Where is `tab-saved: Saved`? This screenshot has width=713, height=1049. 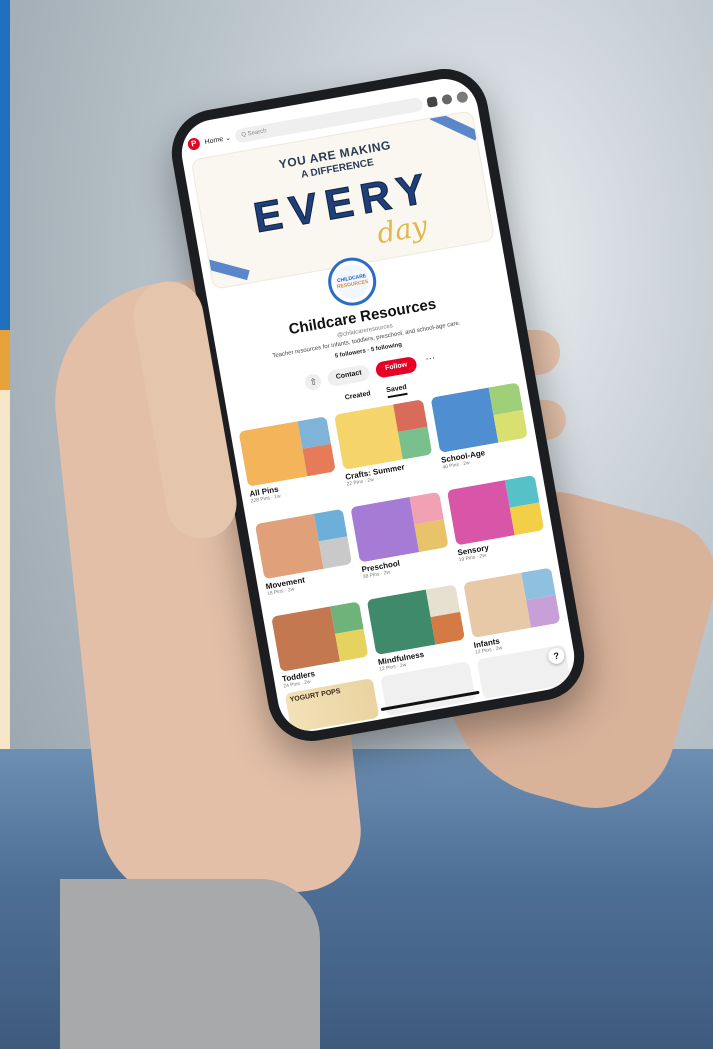 tab-saved: Saved is located at coordinates (396, 391).